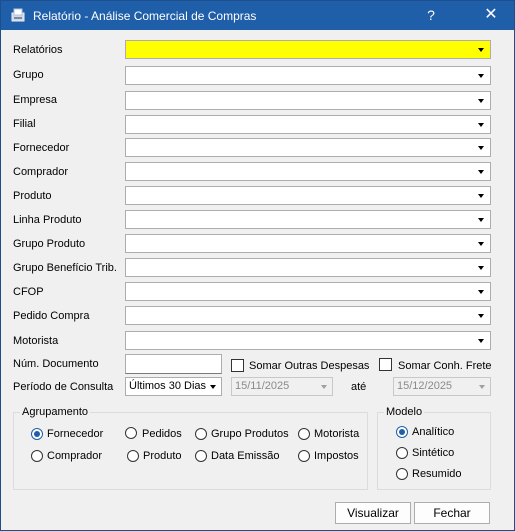 The width and height of the screenshot is (515, 531). Describe the element at coordinates (304, 434) in the screenshot. I see `radio-motorista` at that location.